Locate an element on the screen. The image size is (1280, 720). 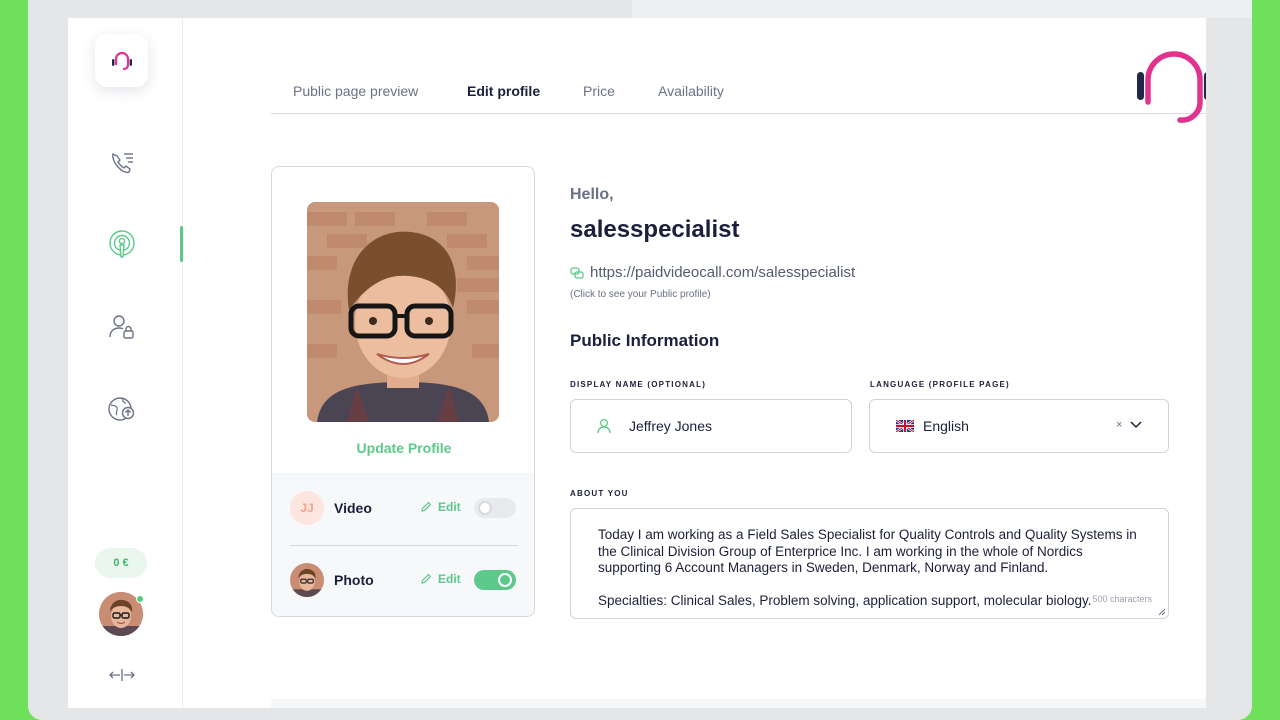
tab-price: Price is located at coordinates (599, 91).